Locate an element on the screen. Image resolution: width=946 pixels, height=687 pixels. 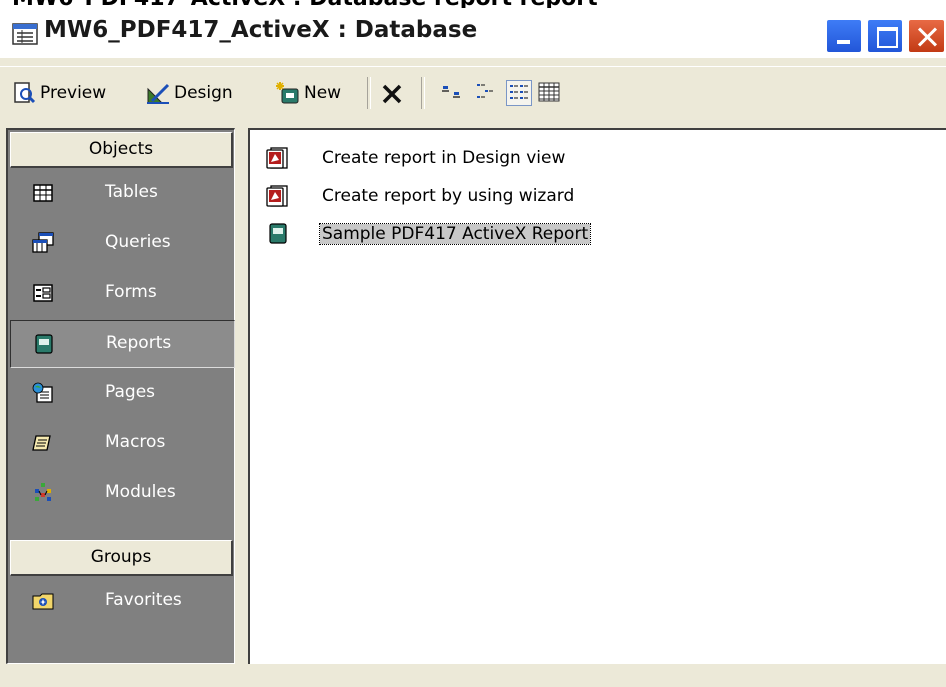
details-view-icon is located at coordinates (549, 92).